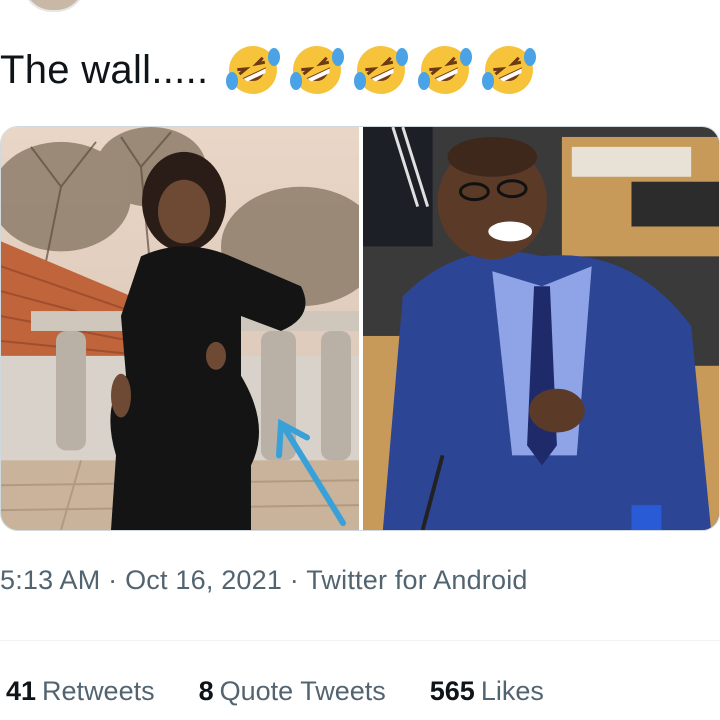 The height and width of the screenshot is (720, 720). Describe the element at coordinates (203, 580) in the screenshot. I see `tweet-date: Oct 16, 2021` at that location.